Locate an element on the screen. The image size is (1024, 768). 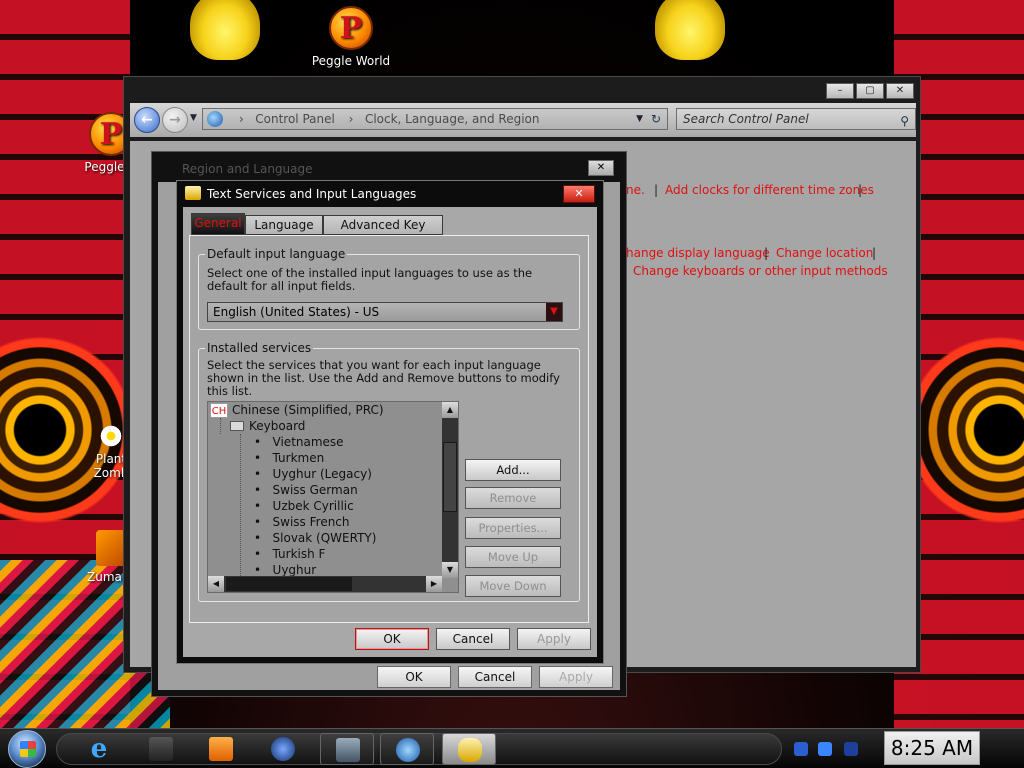
dialog-title: Text Services and Input Languages is located at coordinates (312, 194).